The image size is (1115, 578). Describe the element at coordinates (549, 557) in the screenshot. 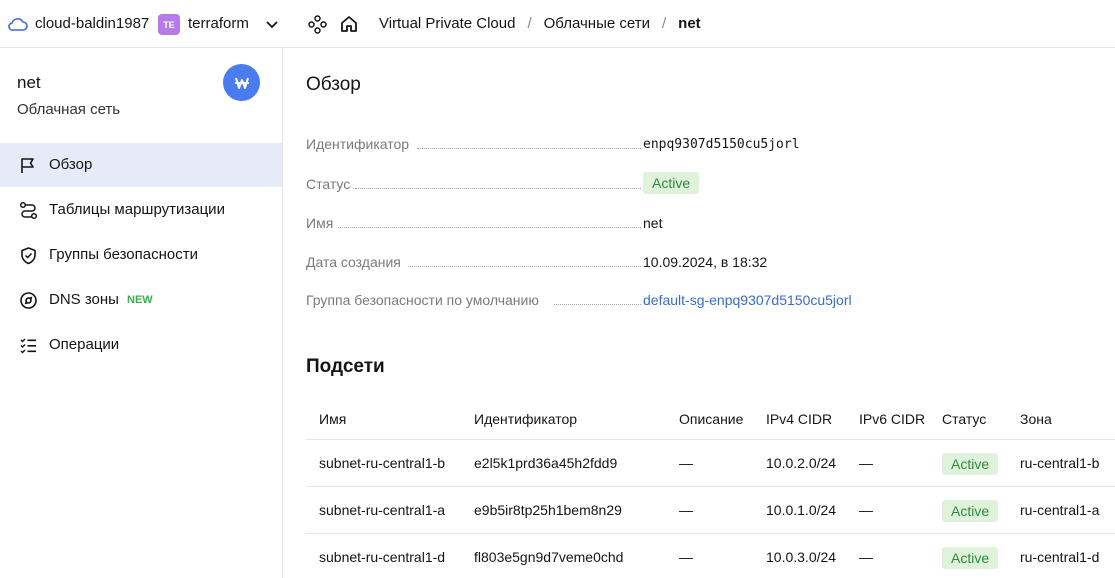

I see `cell-id: fl803e5gn9d7veme0chd` at that location.